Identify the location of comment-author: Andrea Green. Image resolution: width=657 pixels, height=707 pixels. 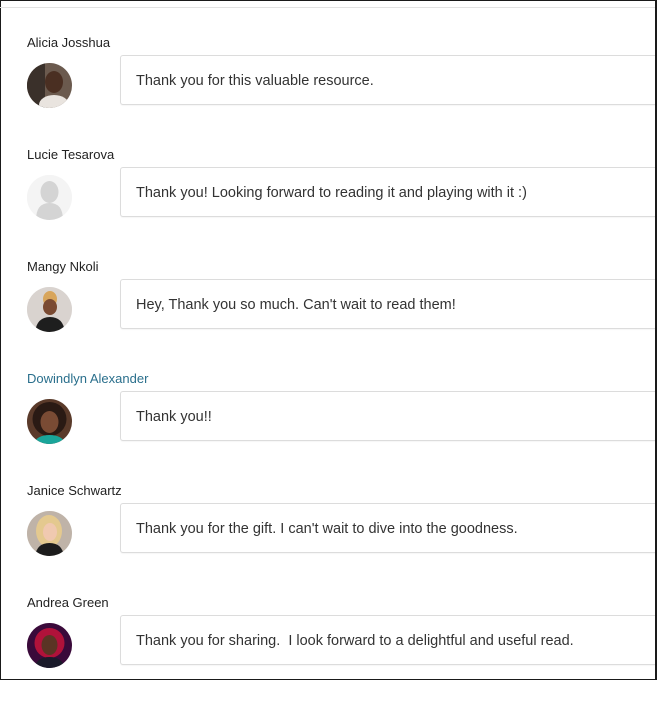
(68, 602).